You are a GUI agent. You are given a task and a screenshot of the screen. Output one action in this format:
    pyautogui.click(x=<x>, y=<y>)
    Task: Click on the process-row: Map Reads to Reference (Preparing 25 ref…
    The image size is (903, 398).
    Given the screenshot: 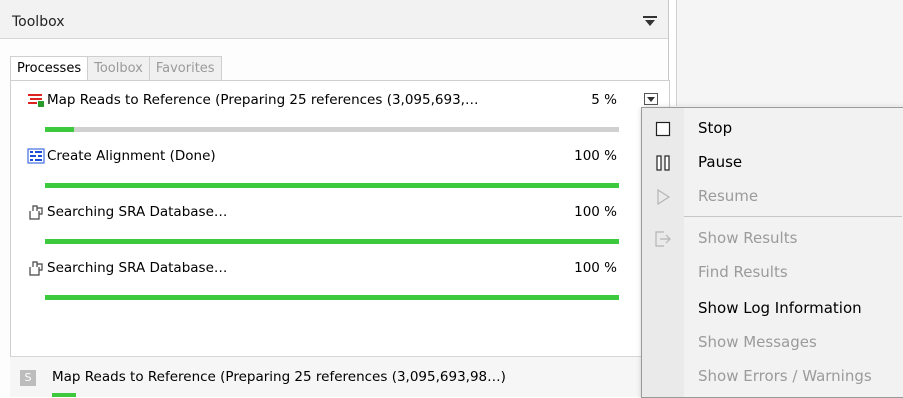 What is the action you would take?
    pyautogui.click(x=342, y=110)
    